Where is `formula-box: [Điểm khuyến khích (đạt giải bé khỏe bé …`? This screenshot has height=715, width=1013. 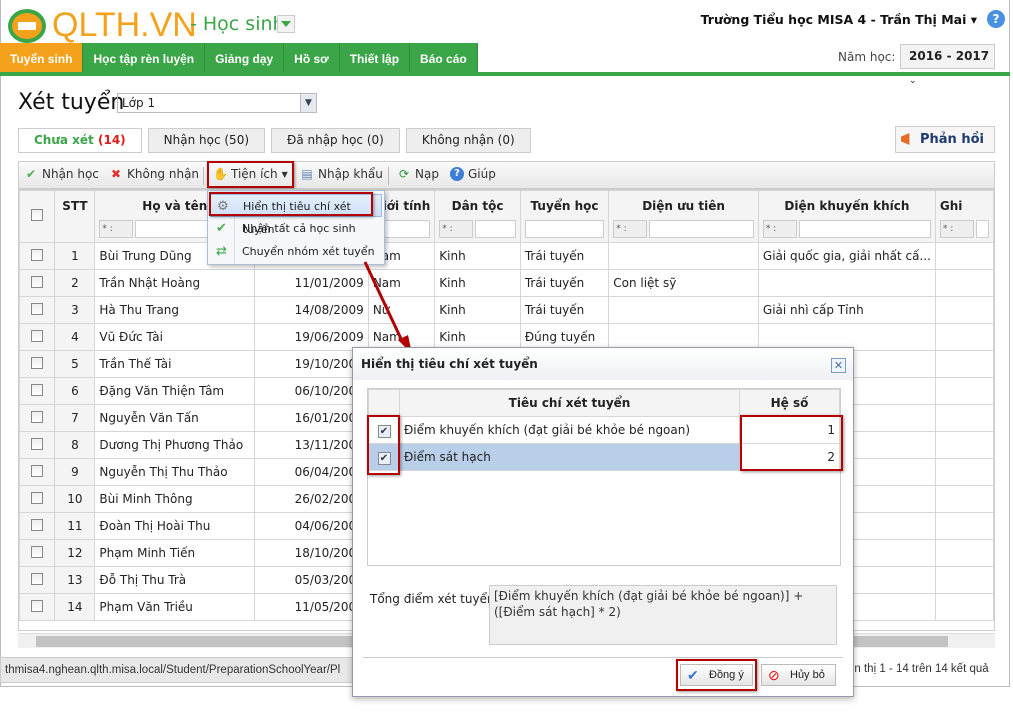
formula-box: [Điểm khuyến khích (đạt giải bé khỏe bé … is located at coordinates (663, 615).